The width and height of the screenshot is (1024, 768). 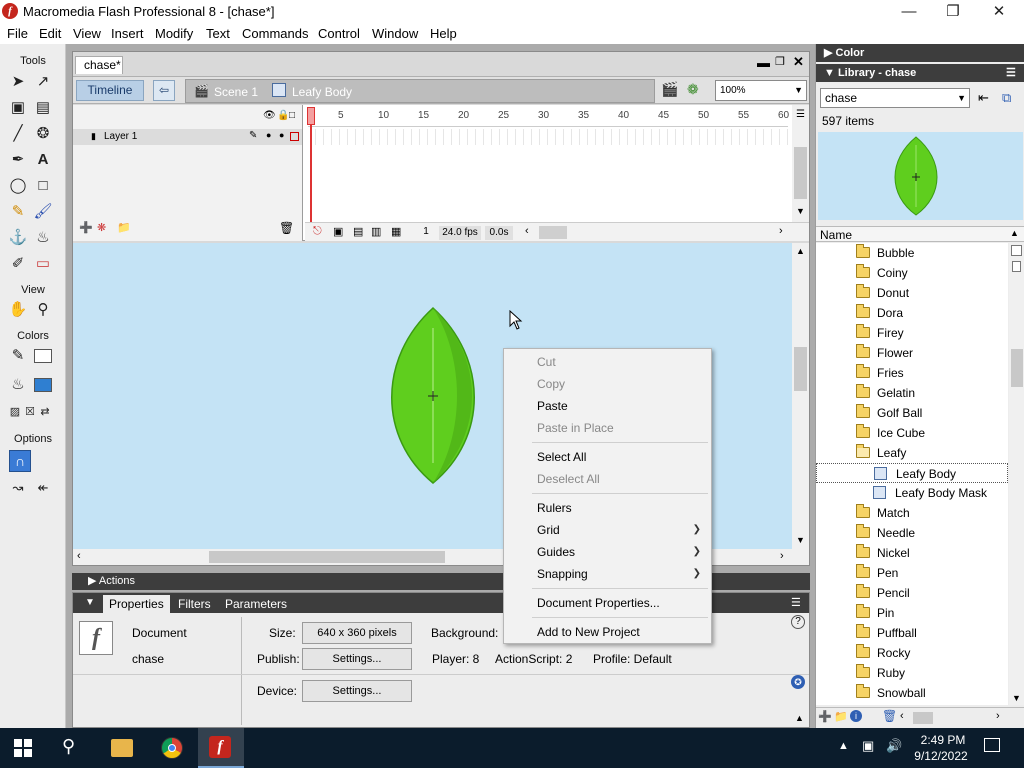 I want to click on flash-taskbar-button: f, so click(x=221, y=748).